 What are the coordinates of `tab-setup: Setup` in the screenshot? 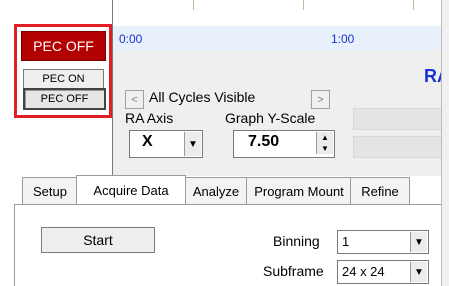 It's located at (50, 190).